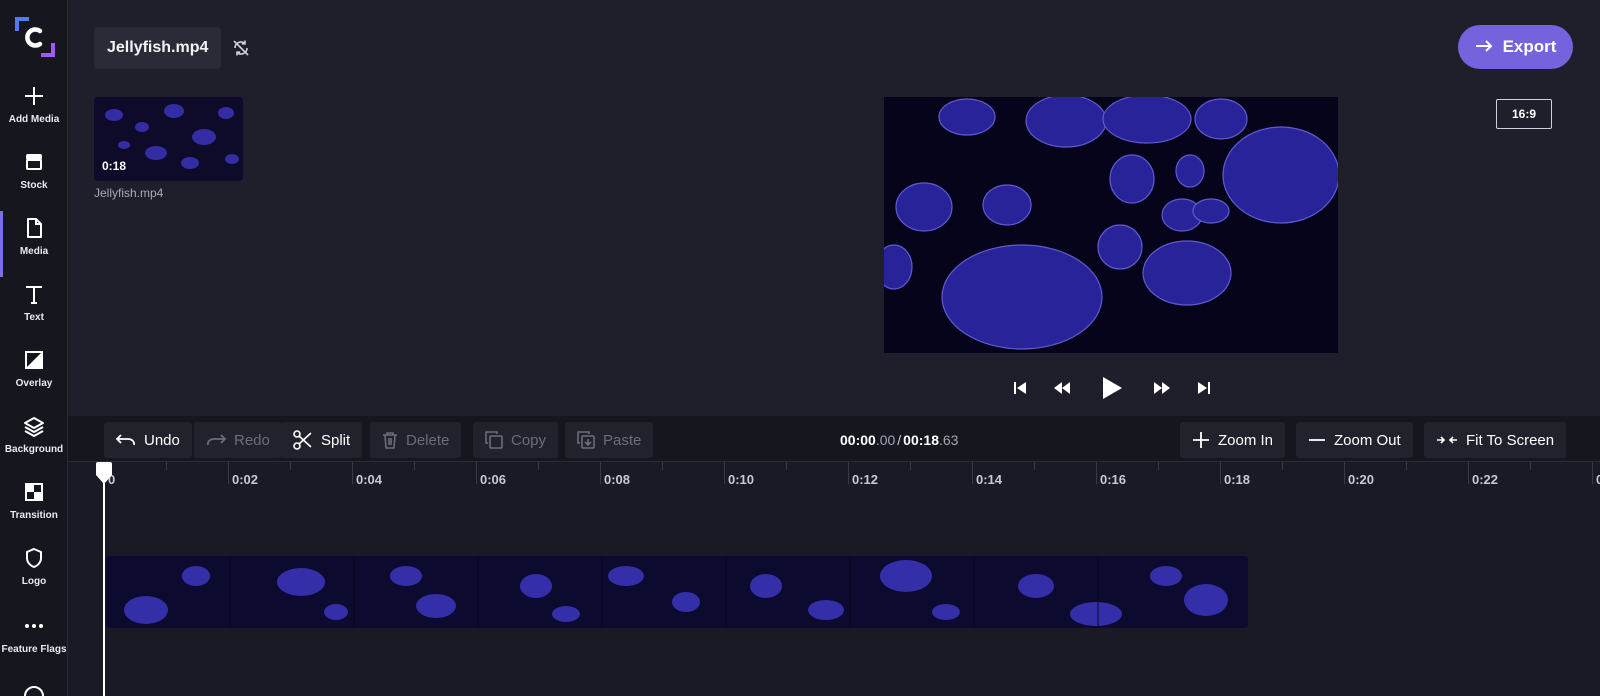  Describe the element at coordinates (34, 360) in the screenshot. I see `overlay-icon` at that location.